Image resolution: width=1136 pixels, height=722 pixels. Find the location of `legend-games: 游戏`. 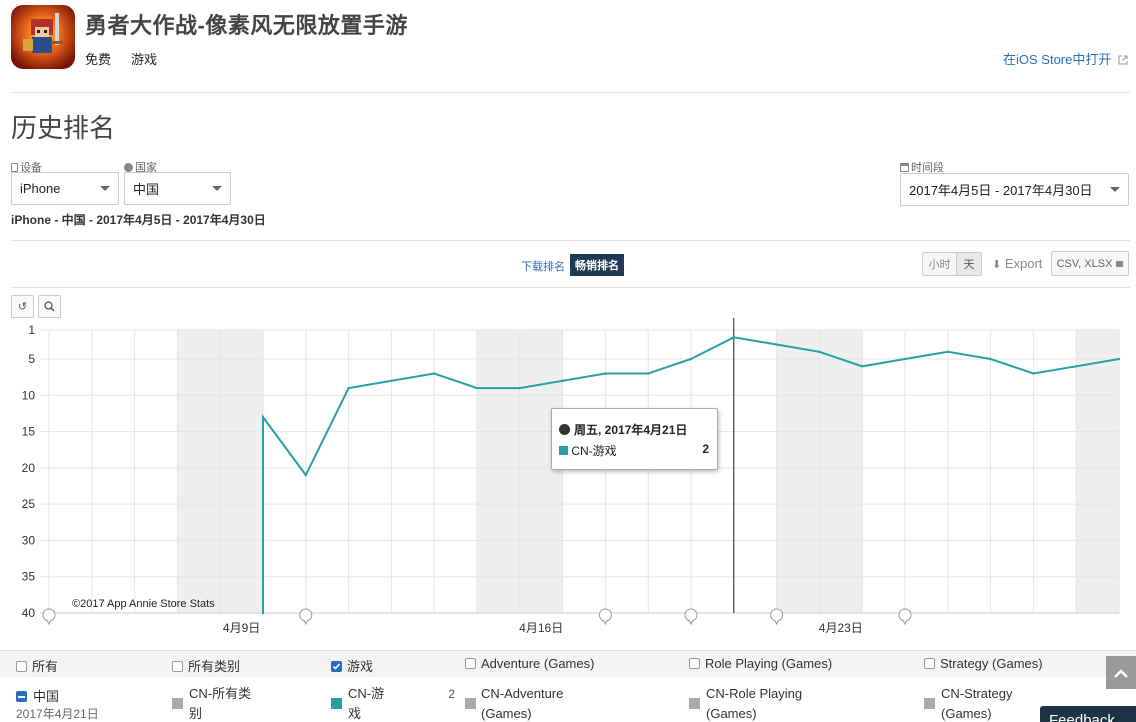

legend-games: 游戏 is located at coordinates (352, 665).